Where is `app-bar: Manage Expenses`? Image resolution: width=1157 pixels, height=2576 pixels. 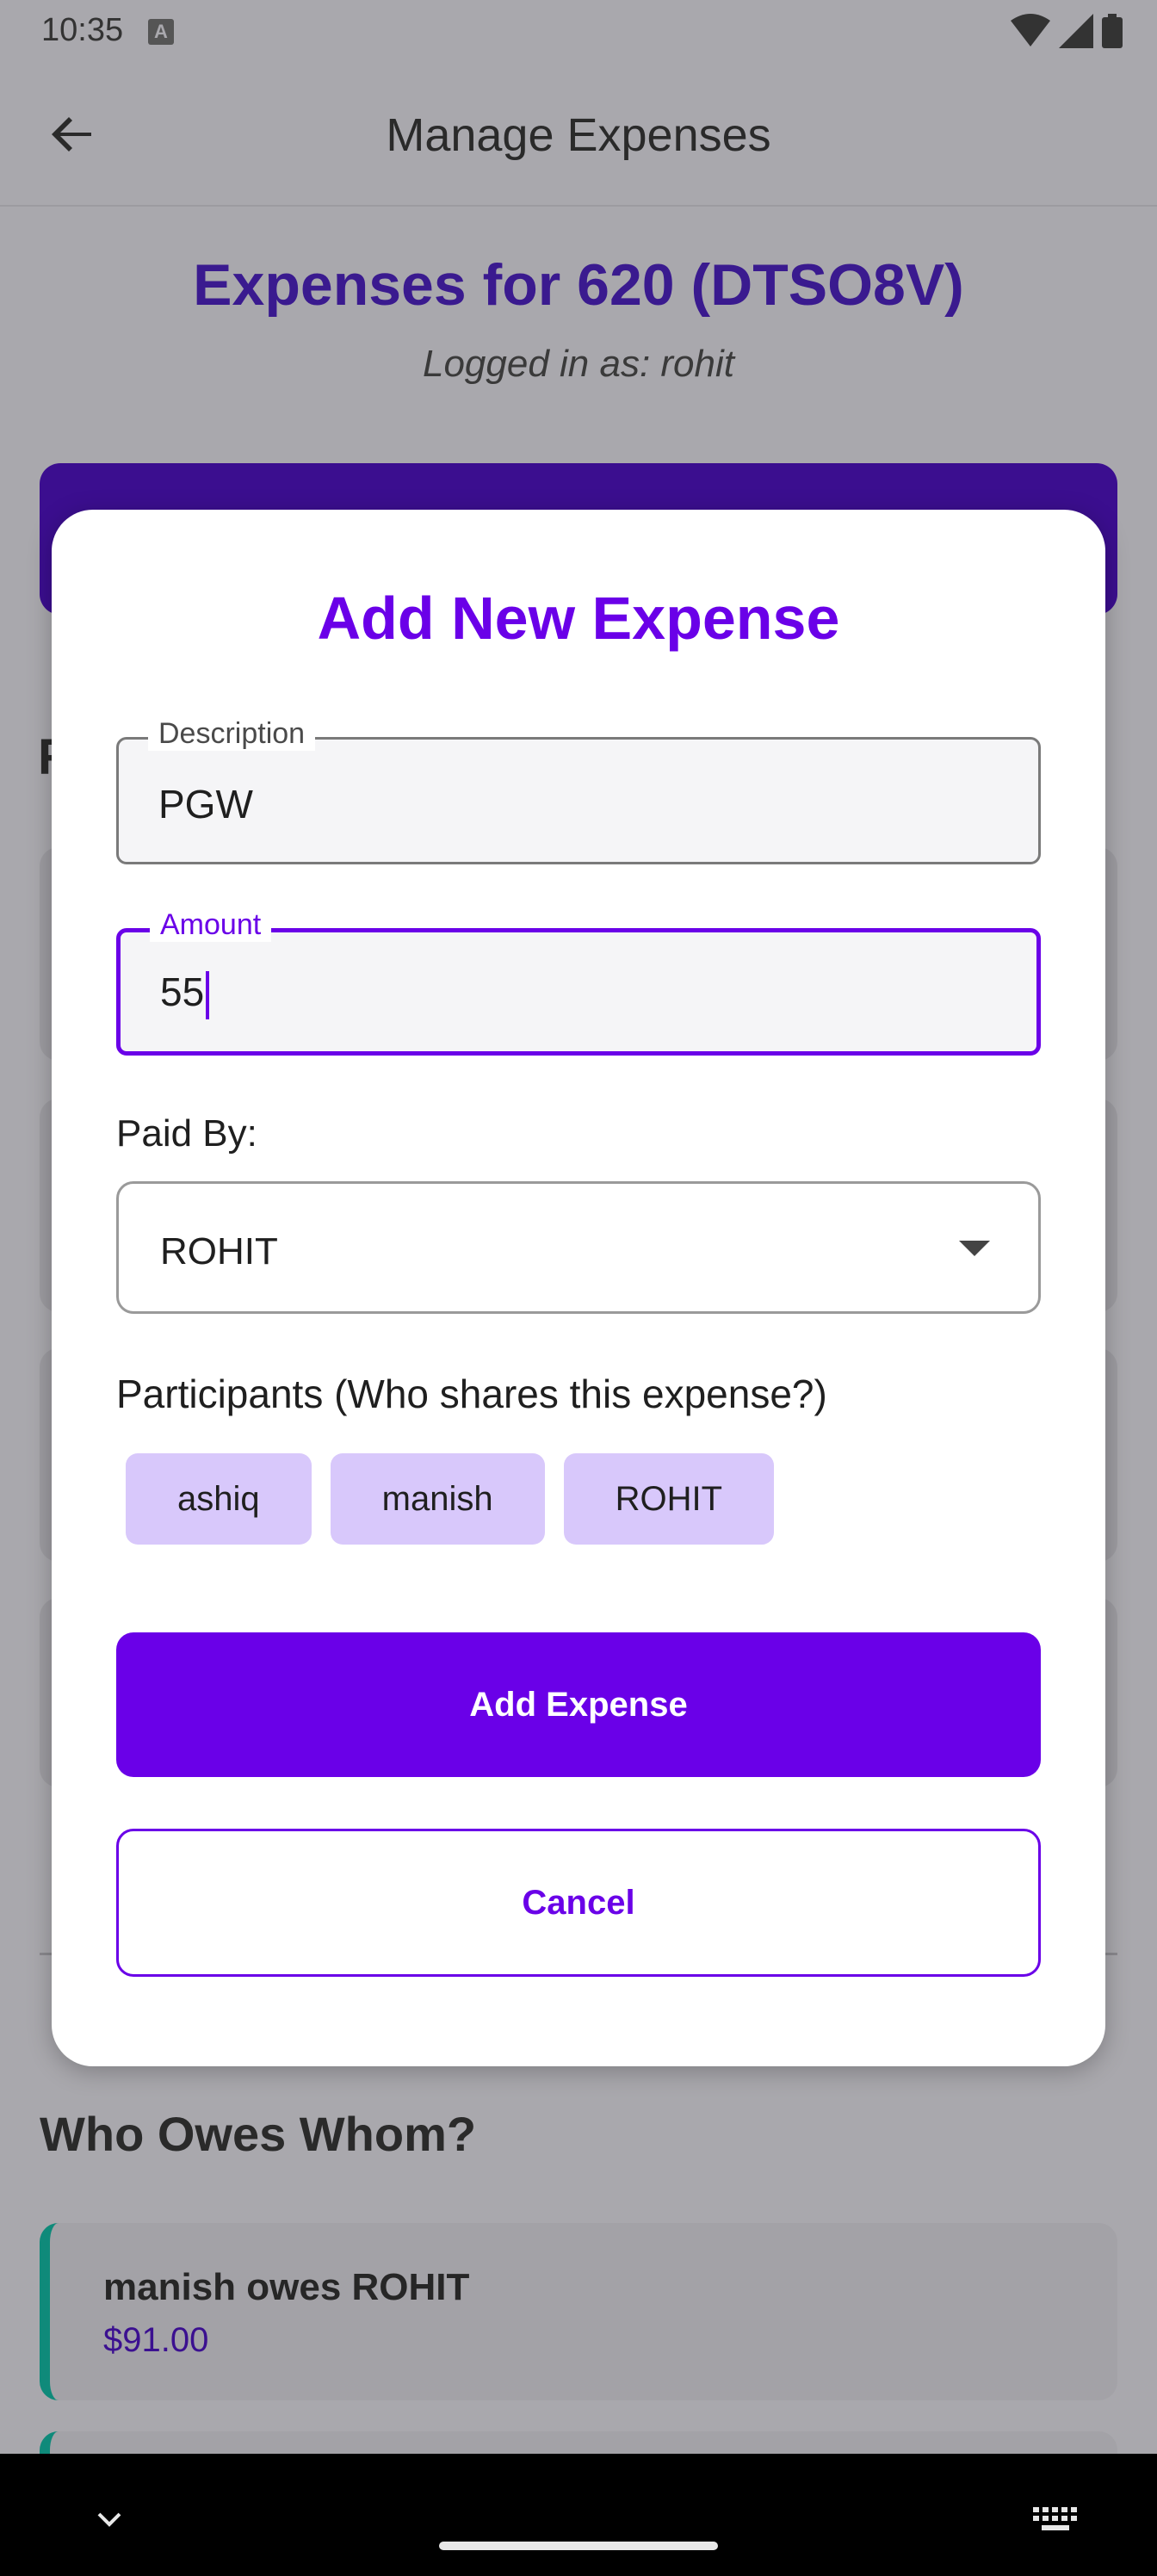
app-bar: Manage Expenses is located at coordinates (579, 135).